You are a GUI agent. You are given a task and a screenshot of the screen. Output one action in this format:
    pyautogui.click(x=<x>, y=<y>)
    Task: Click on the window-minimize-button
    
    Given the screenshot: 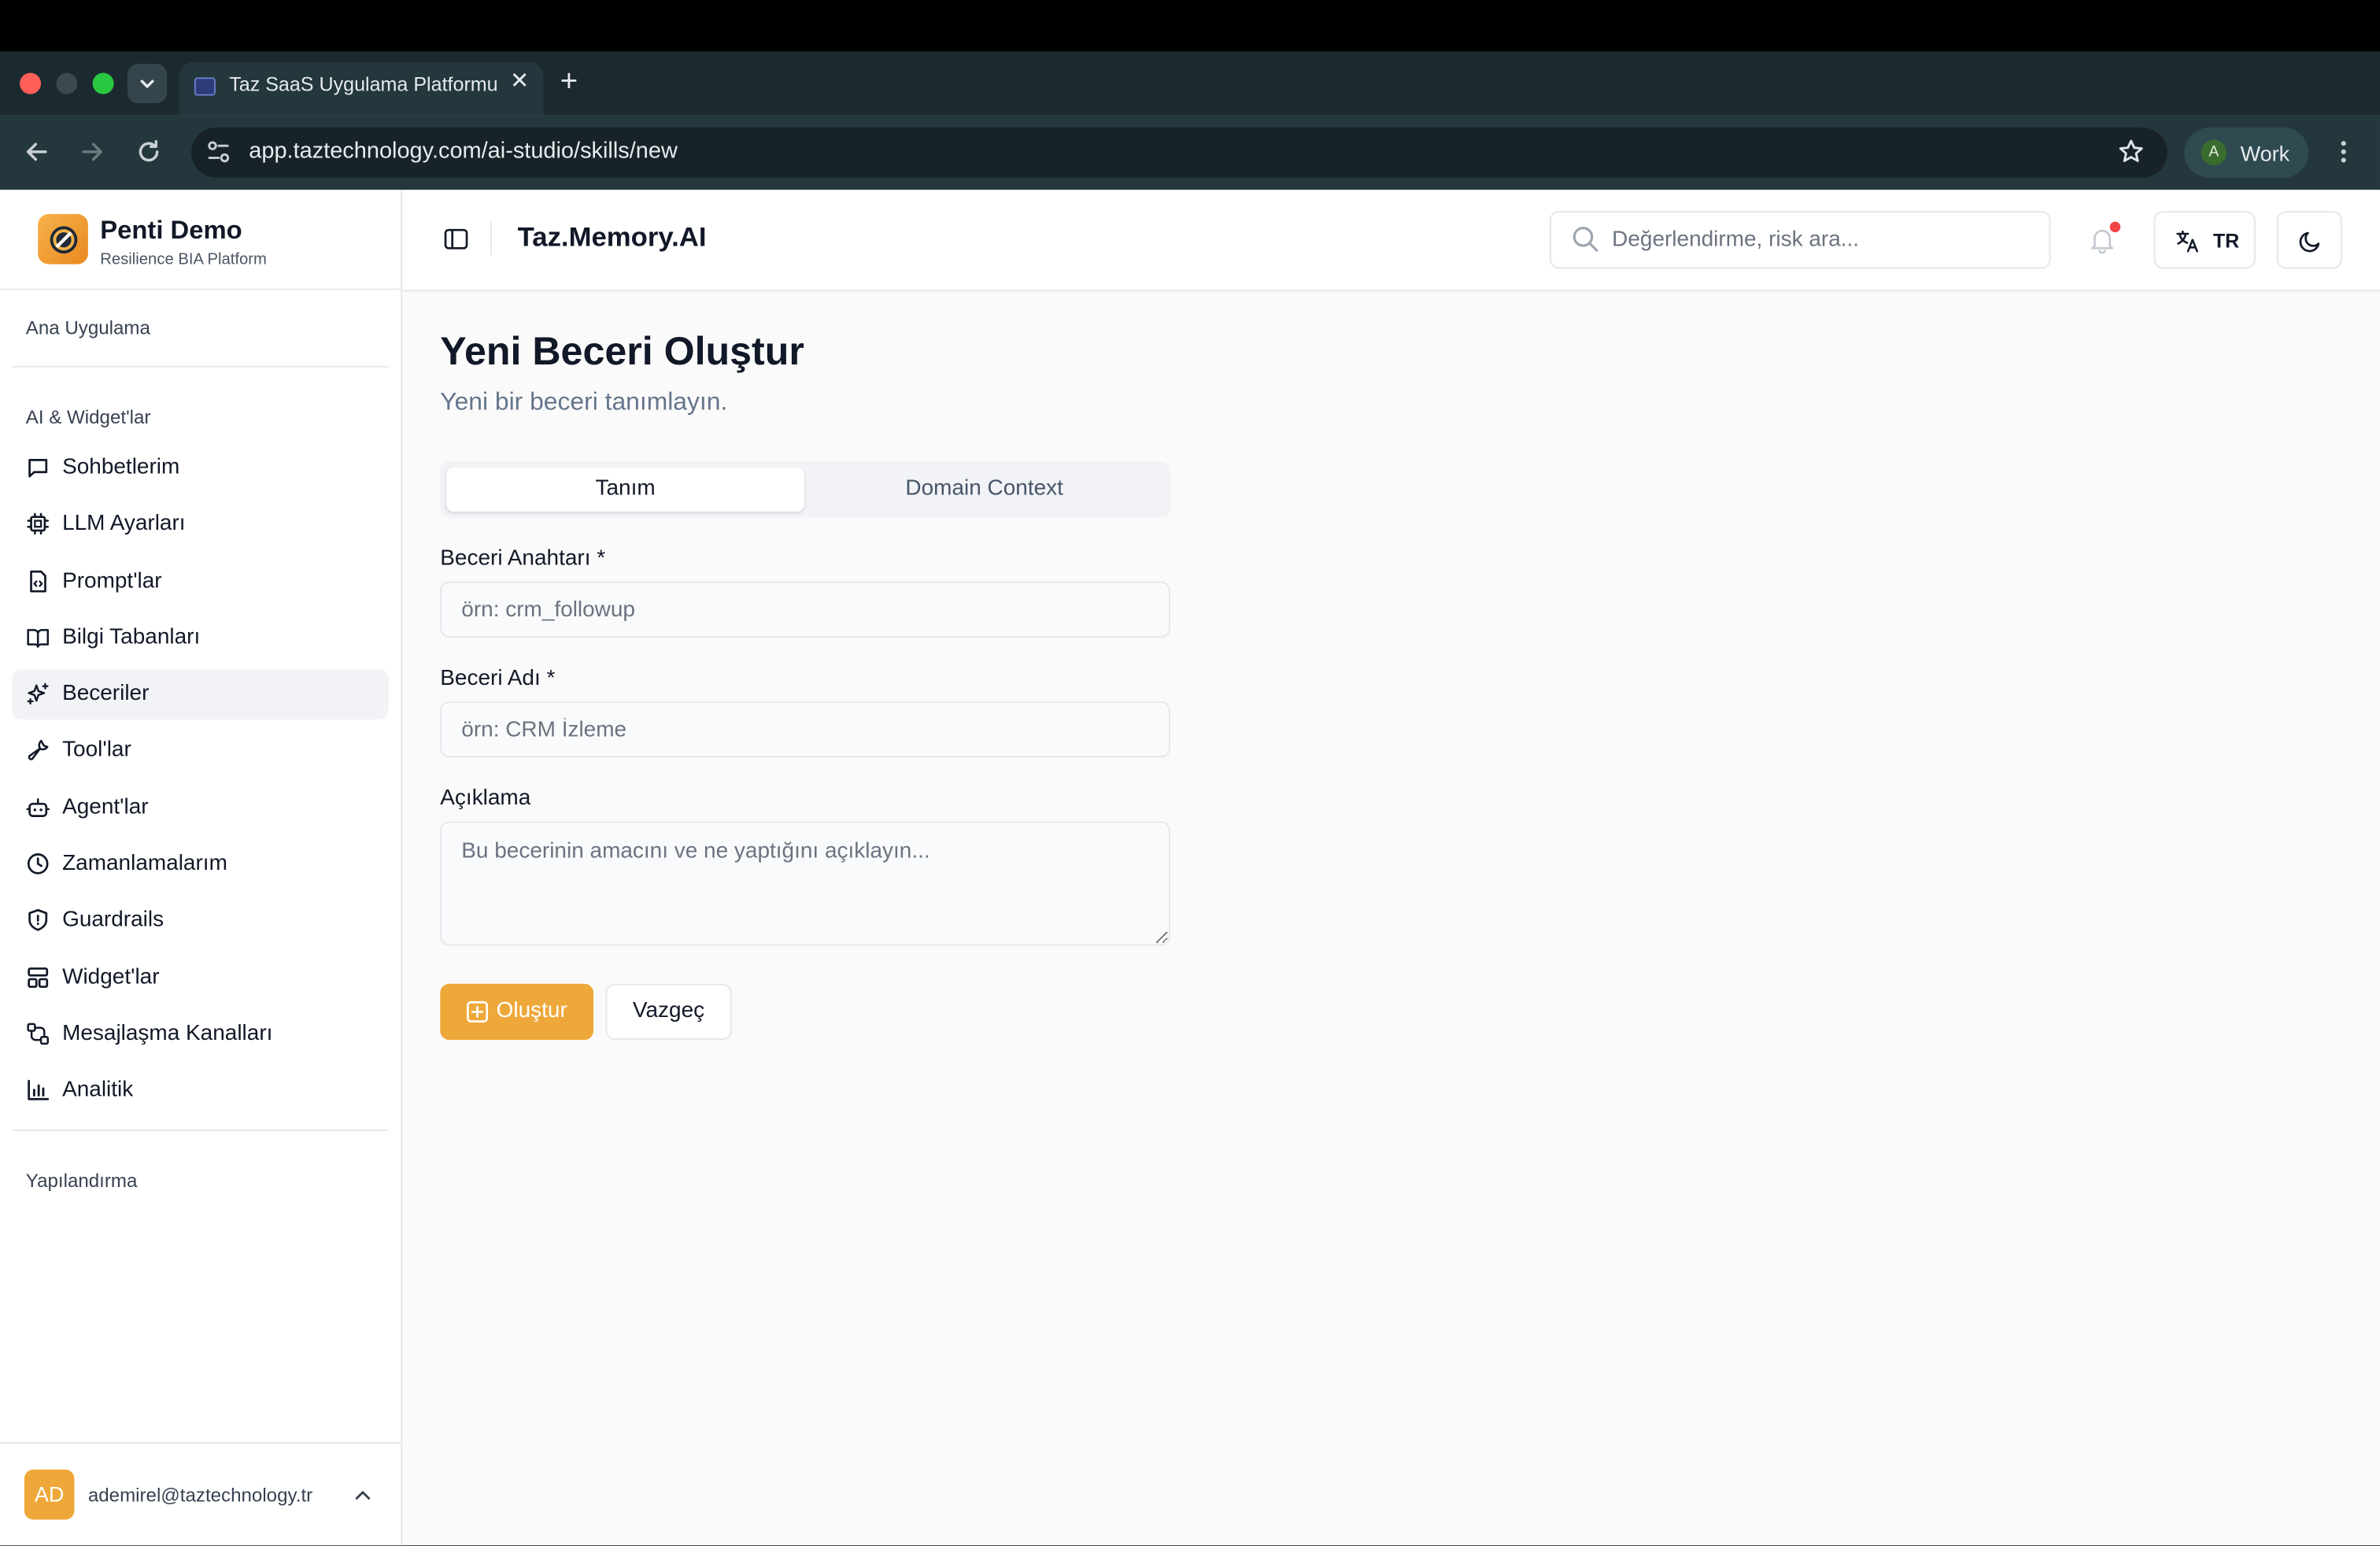 What is the action you would take?
    pyautogui.click(x=67, y=83)
    